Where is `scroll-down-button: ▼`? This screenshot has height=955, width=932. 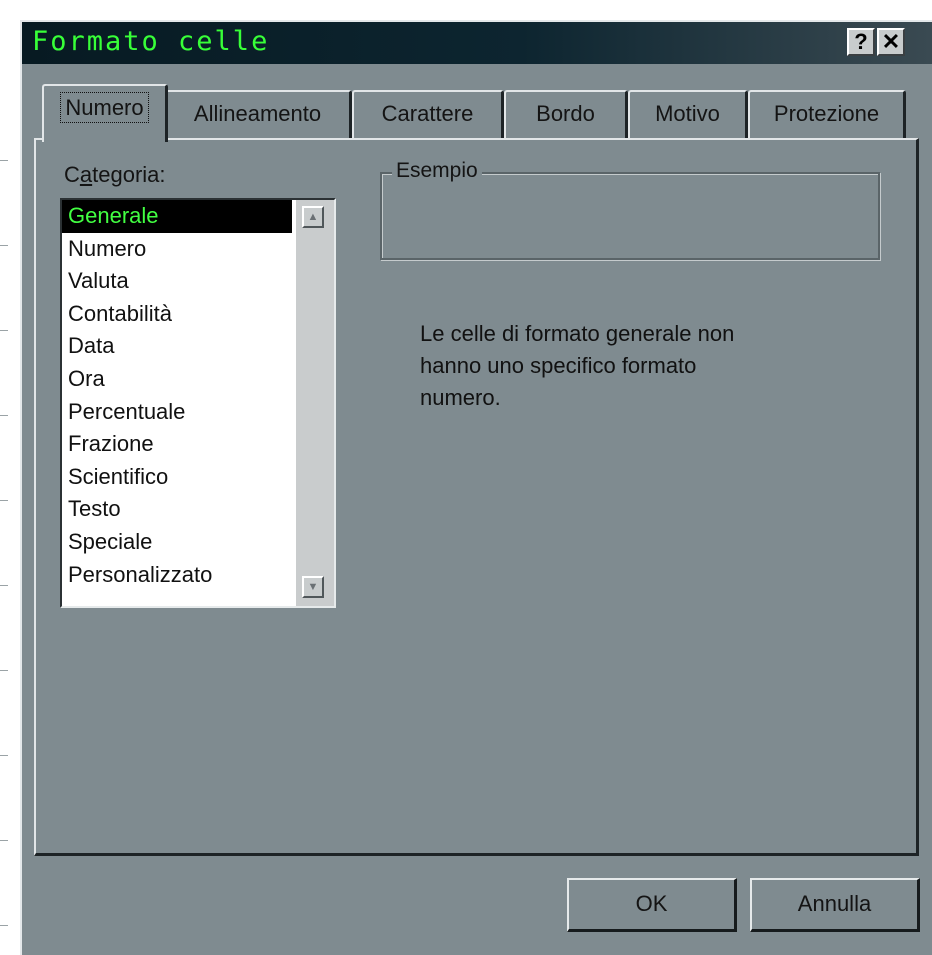 scroll-down-button: ▼ is located at coordinates (313, 587).